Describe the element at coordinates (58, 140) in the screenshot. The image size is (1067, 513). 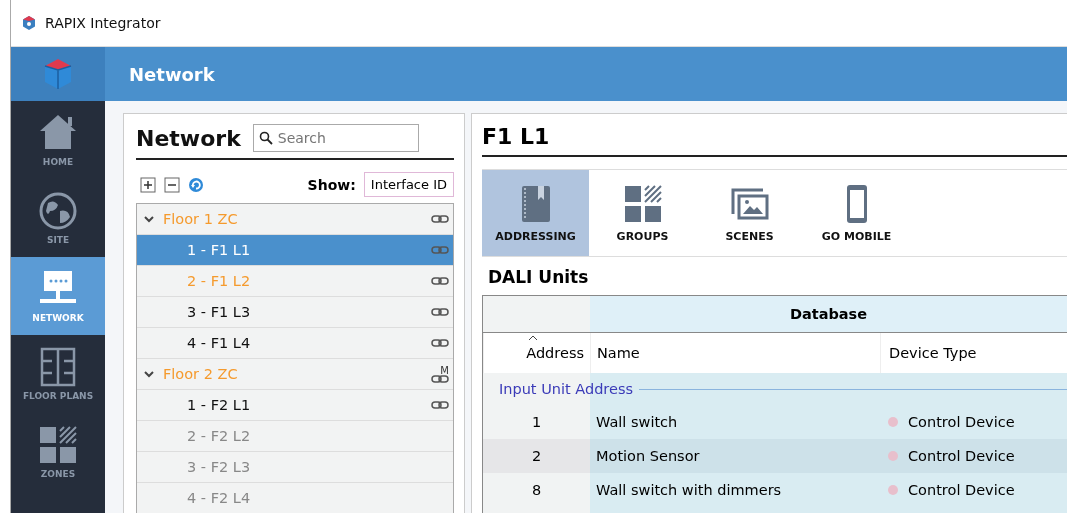
I see `sidebar-item: HOME` at that location.